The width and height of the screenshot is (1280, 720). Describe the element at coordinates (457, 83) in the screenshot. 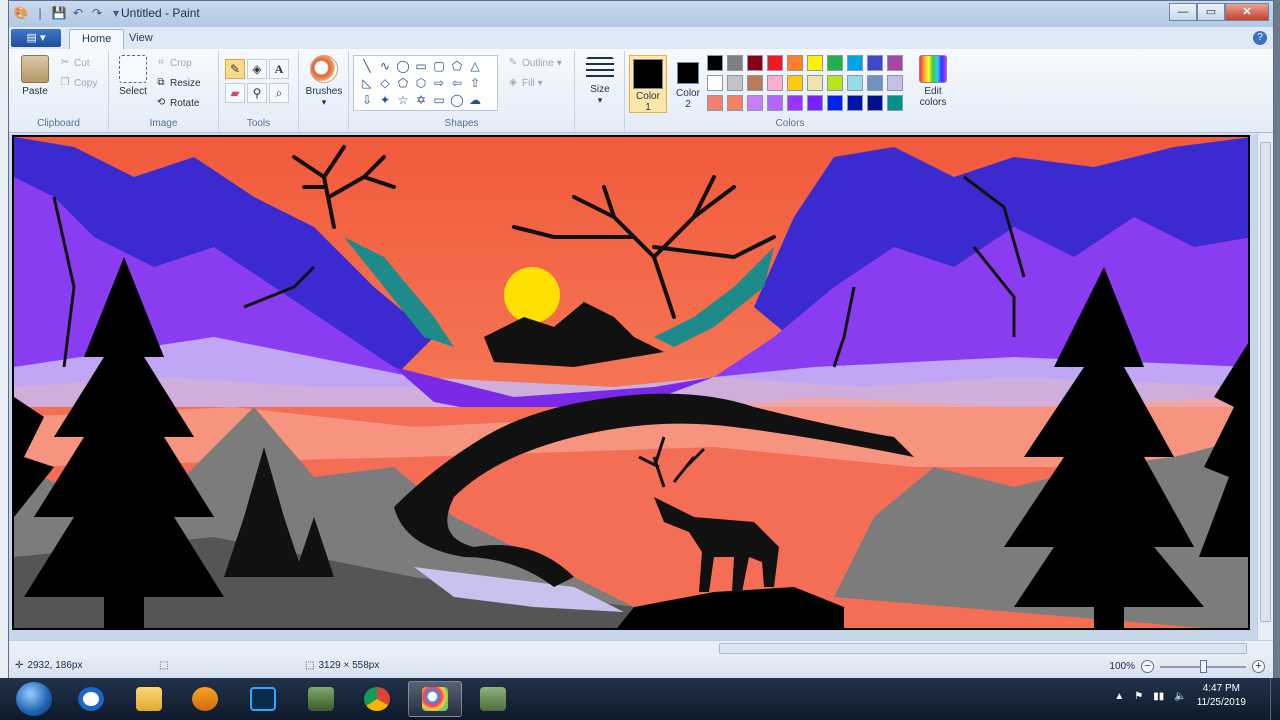

I see `left-arrow-shape-icon: ⇦` at that location.